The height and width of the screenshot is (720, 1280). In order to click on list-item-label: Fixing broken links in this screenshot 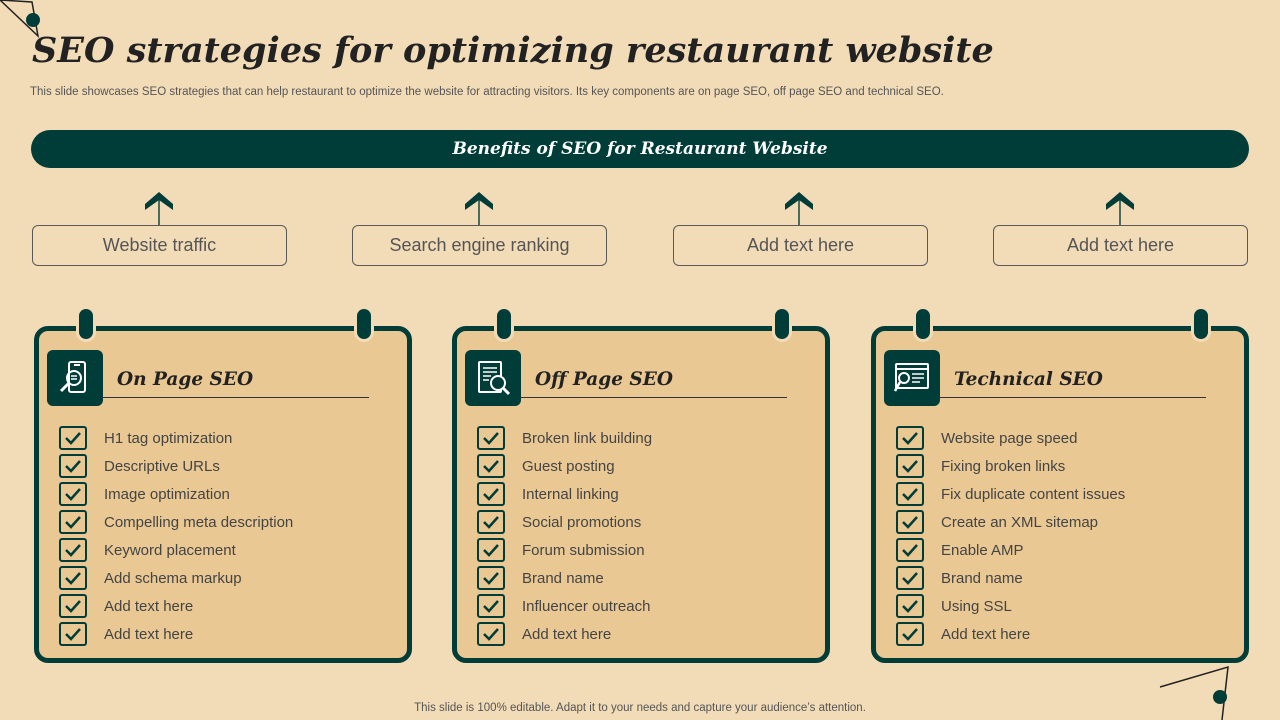, I will do `click(1003, 466)`.